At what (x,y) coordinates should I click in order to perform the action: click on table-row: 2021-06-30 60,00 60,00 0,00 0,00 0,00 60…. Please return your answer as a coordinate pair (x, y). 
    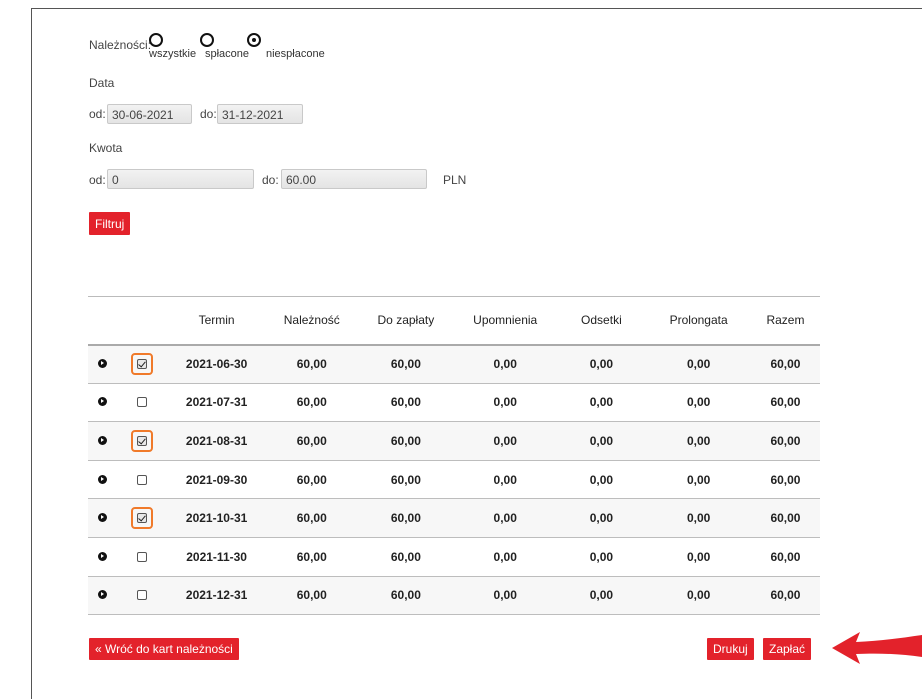
    Looking at the image, I should click on (454, 364).